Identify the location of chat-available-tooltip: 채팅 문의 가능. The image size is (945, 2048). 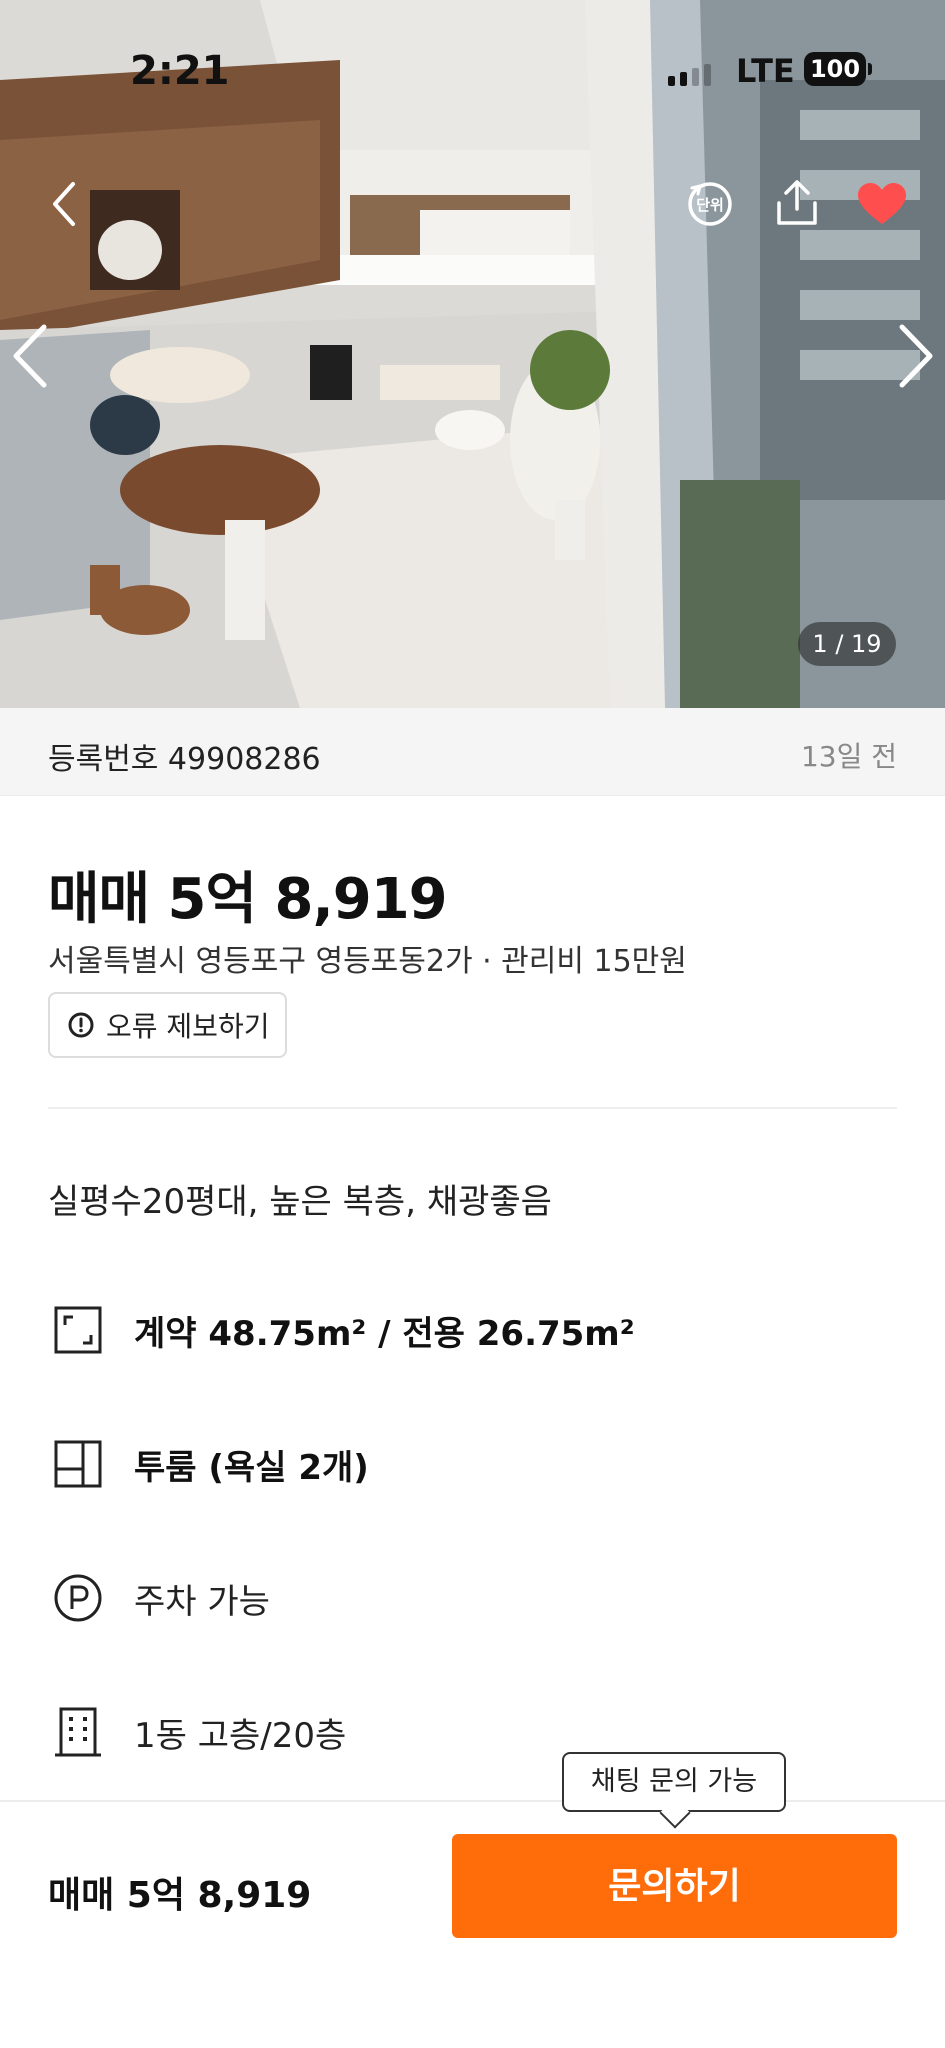
(674, 1782).